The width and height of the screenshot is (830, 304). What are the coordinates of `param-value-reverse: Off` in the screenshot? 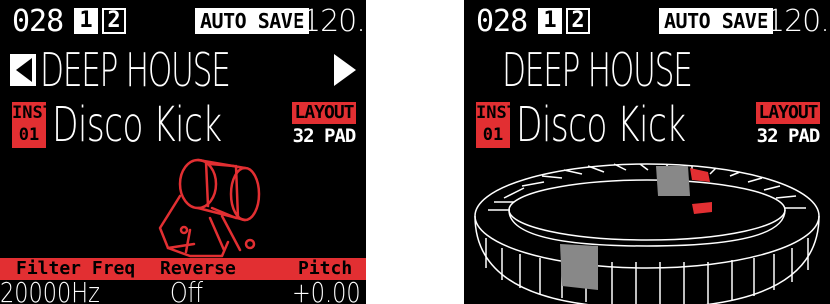 It's located at (186, 291).